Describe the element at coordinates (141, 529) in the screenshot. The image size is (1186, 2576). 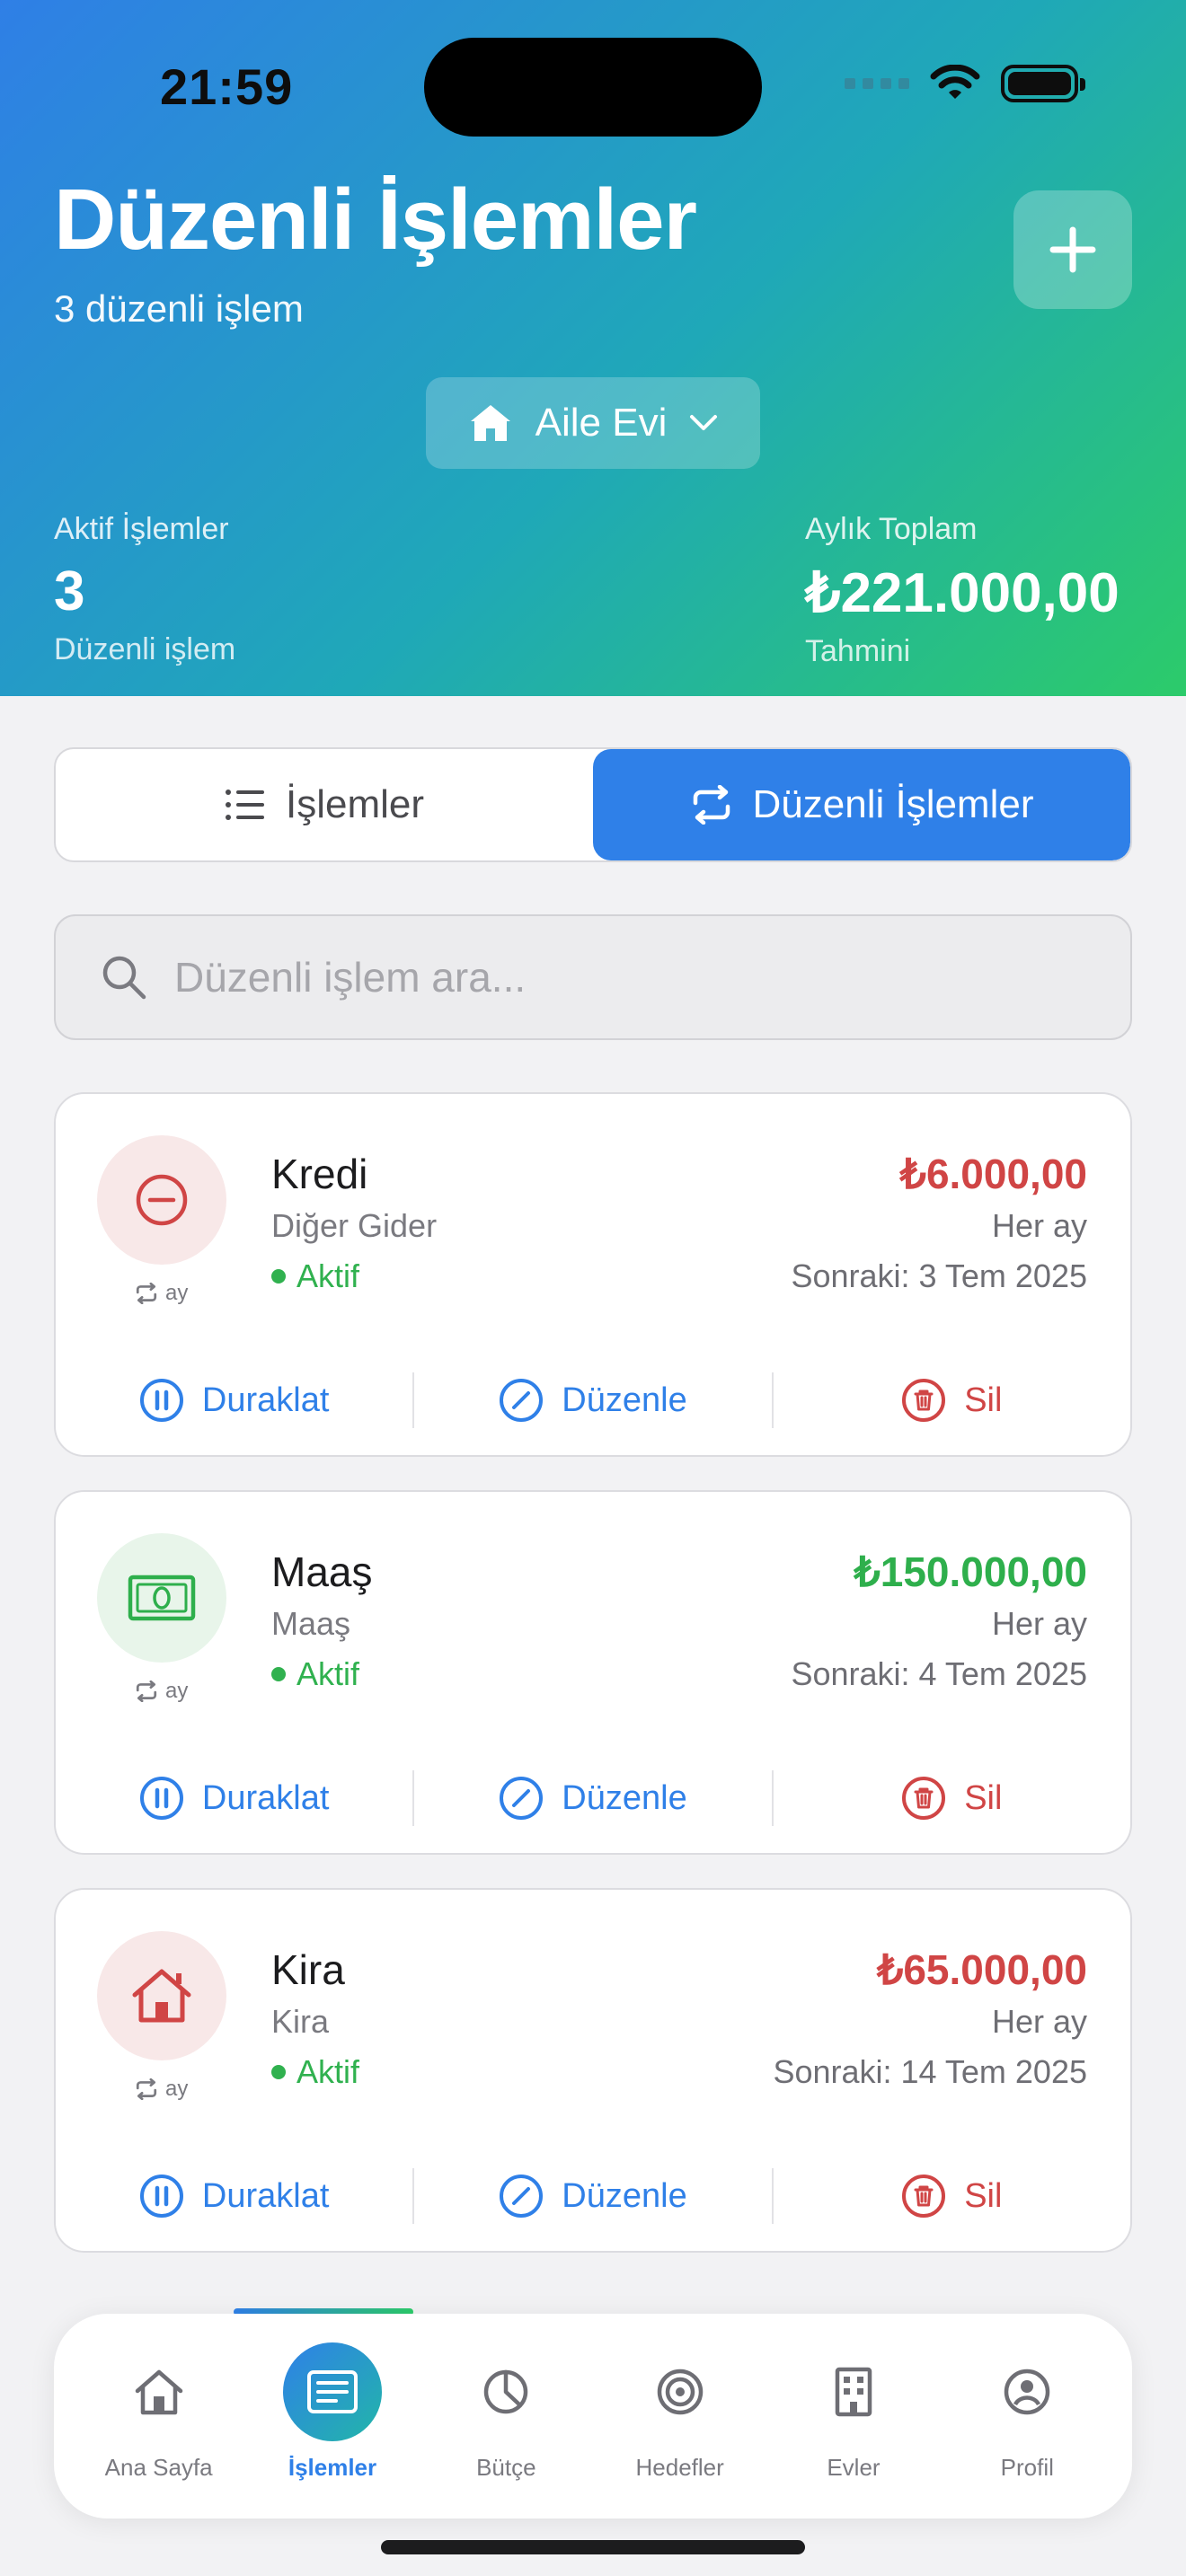
I see `active-stat-label: Aktif İşlemler` at that location.